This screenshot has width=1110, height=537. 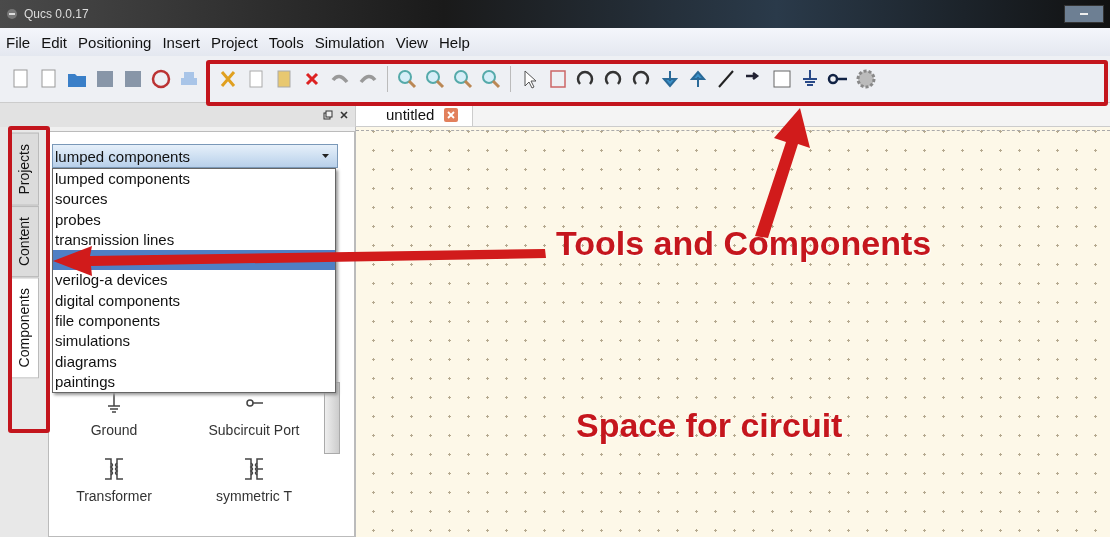 What do you see at coordinates (407, 79) in the screenshot?
I see `zoom-fit-icon` at bounding box center [407, 79].